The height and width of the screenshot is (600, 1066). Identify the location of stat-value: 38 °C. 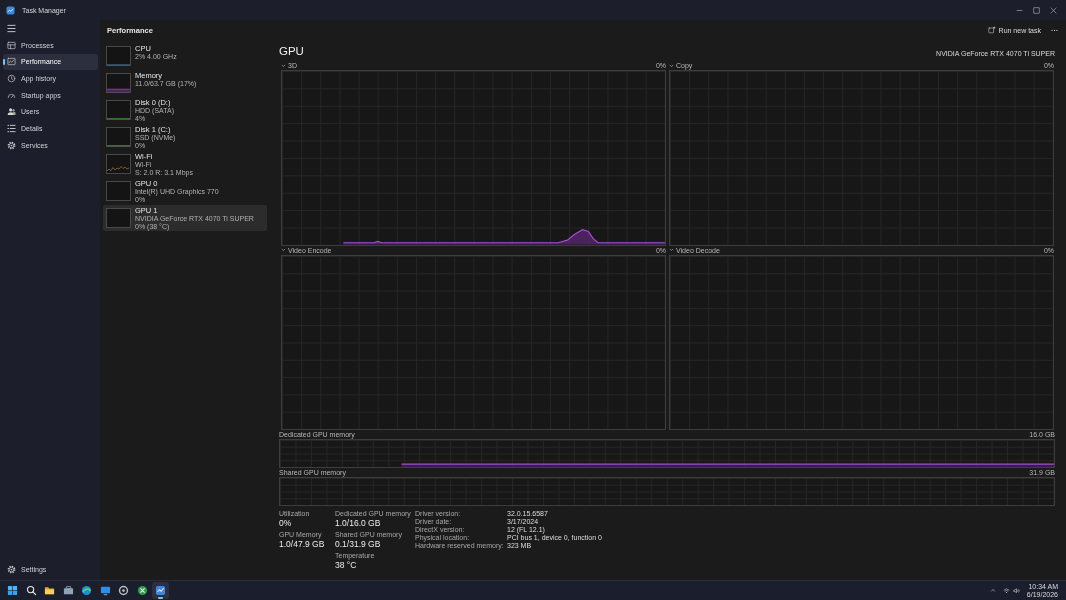
(346, 565).